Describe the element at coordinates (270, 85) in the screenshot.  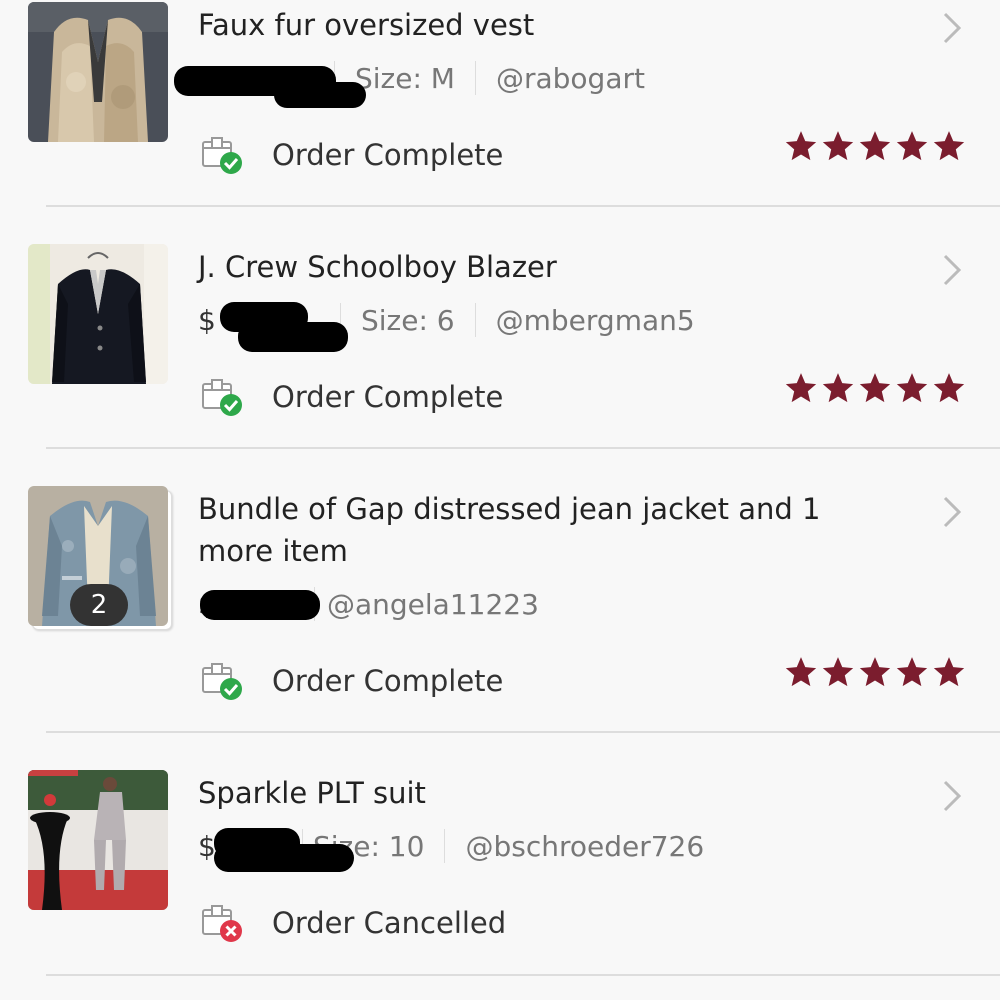
I see `price-redacted: $15.00` at that location.